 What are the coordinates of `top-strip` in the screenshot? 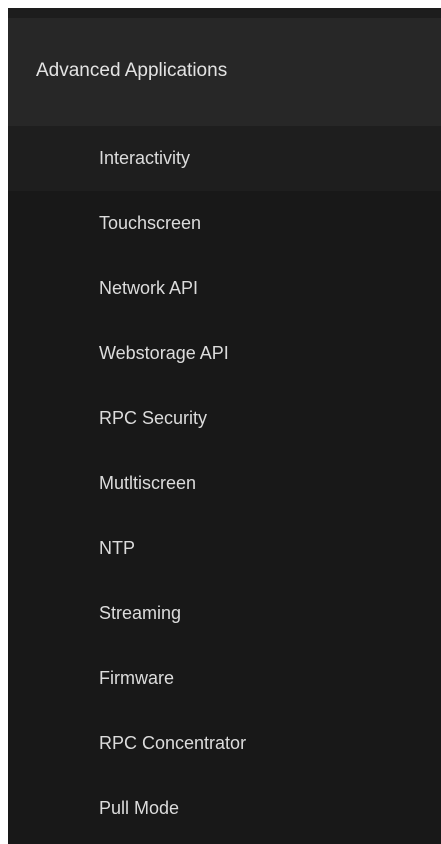 It's located at (224, 13).